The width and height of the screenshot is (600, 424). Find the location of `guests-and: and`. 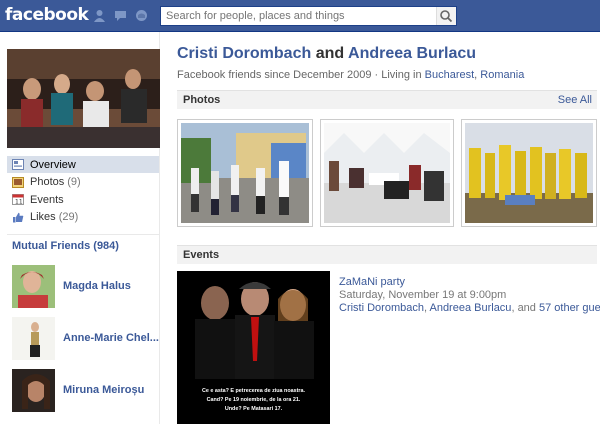

guests-and: and is located at coordinates (526, 308).